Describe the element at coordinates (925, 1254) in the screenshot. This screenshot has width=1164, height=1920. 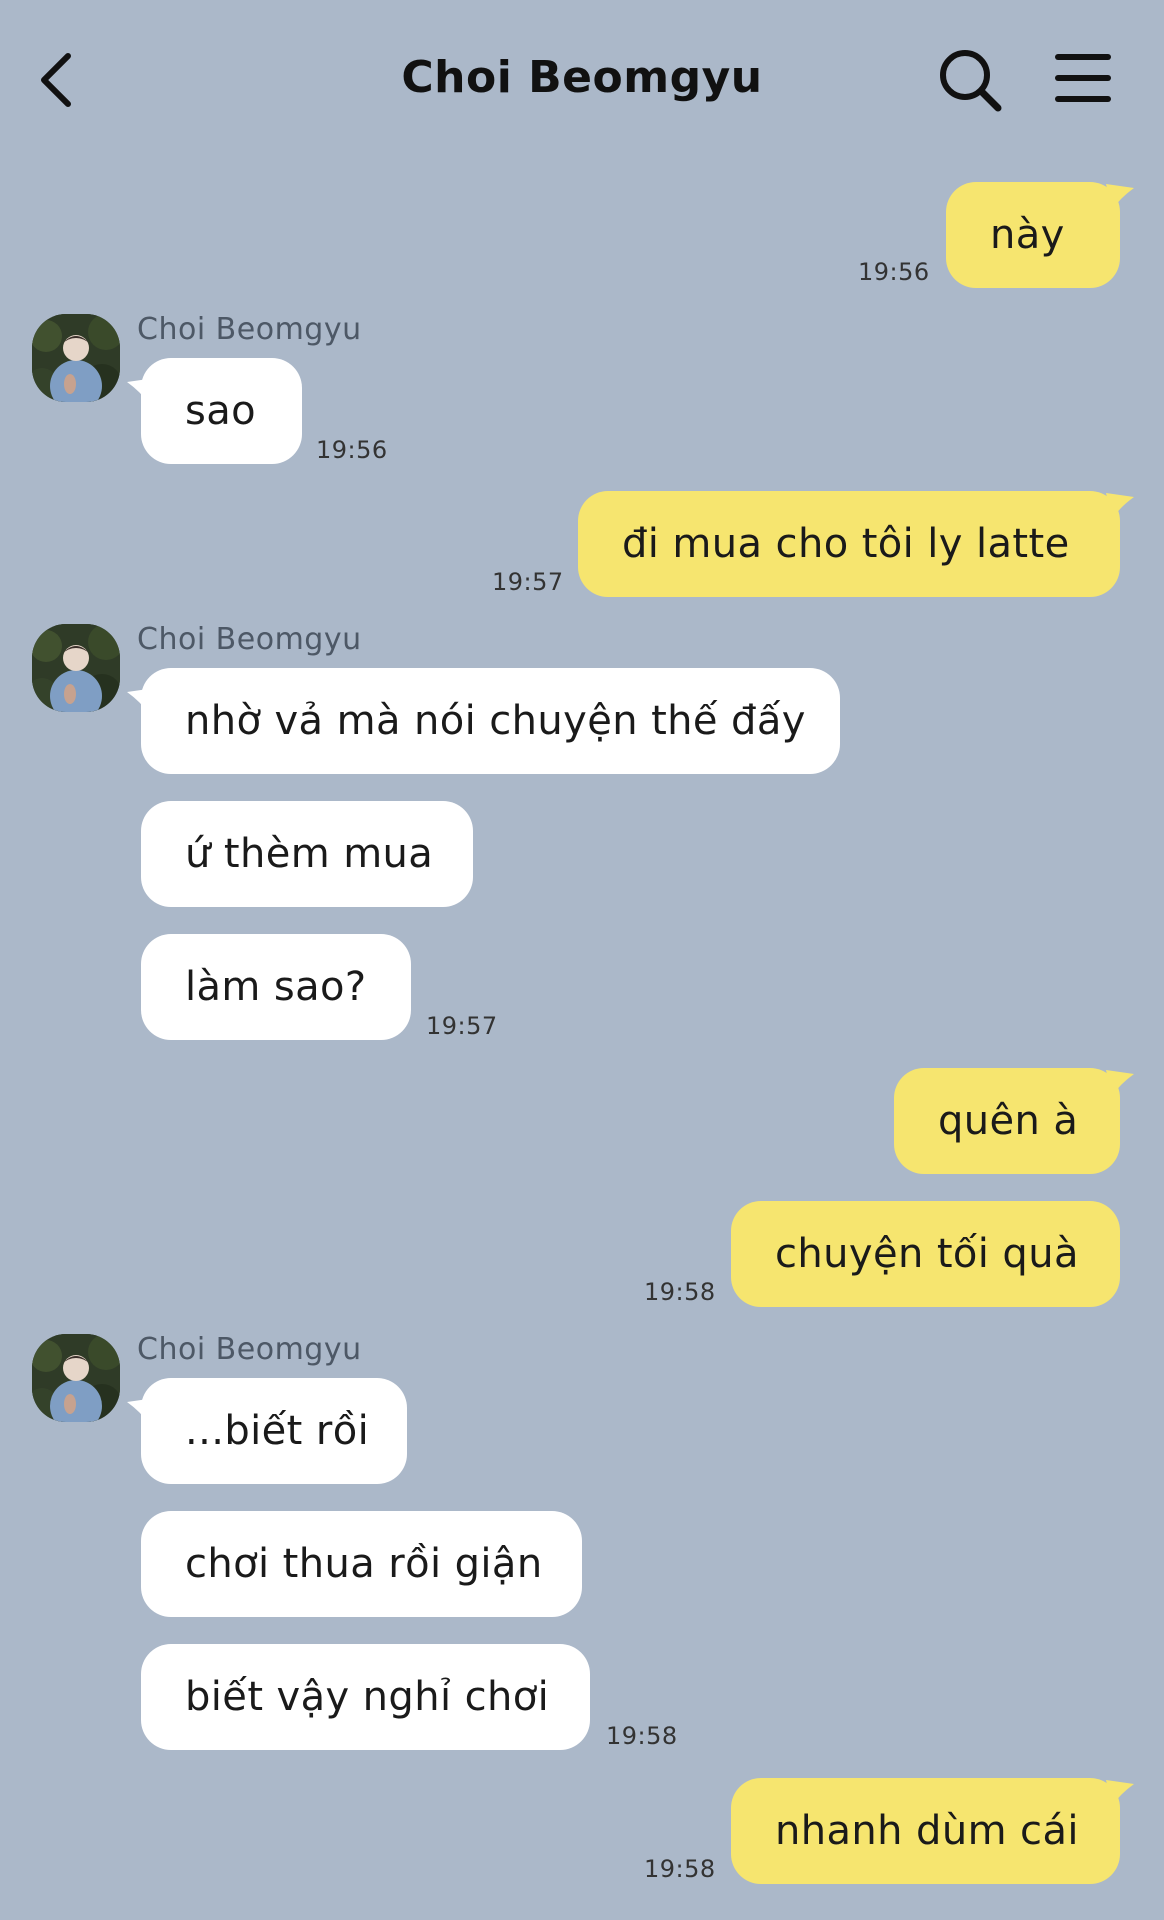
I see `my-message-bubble: chuyện tối quà` at that location.